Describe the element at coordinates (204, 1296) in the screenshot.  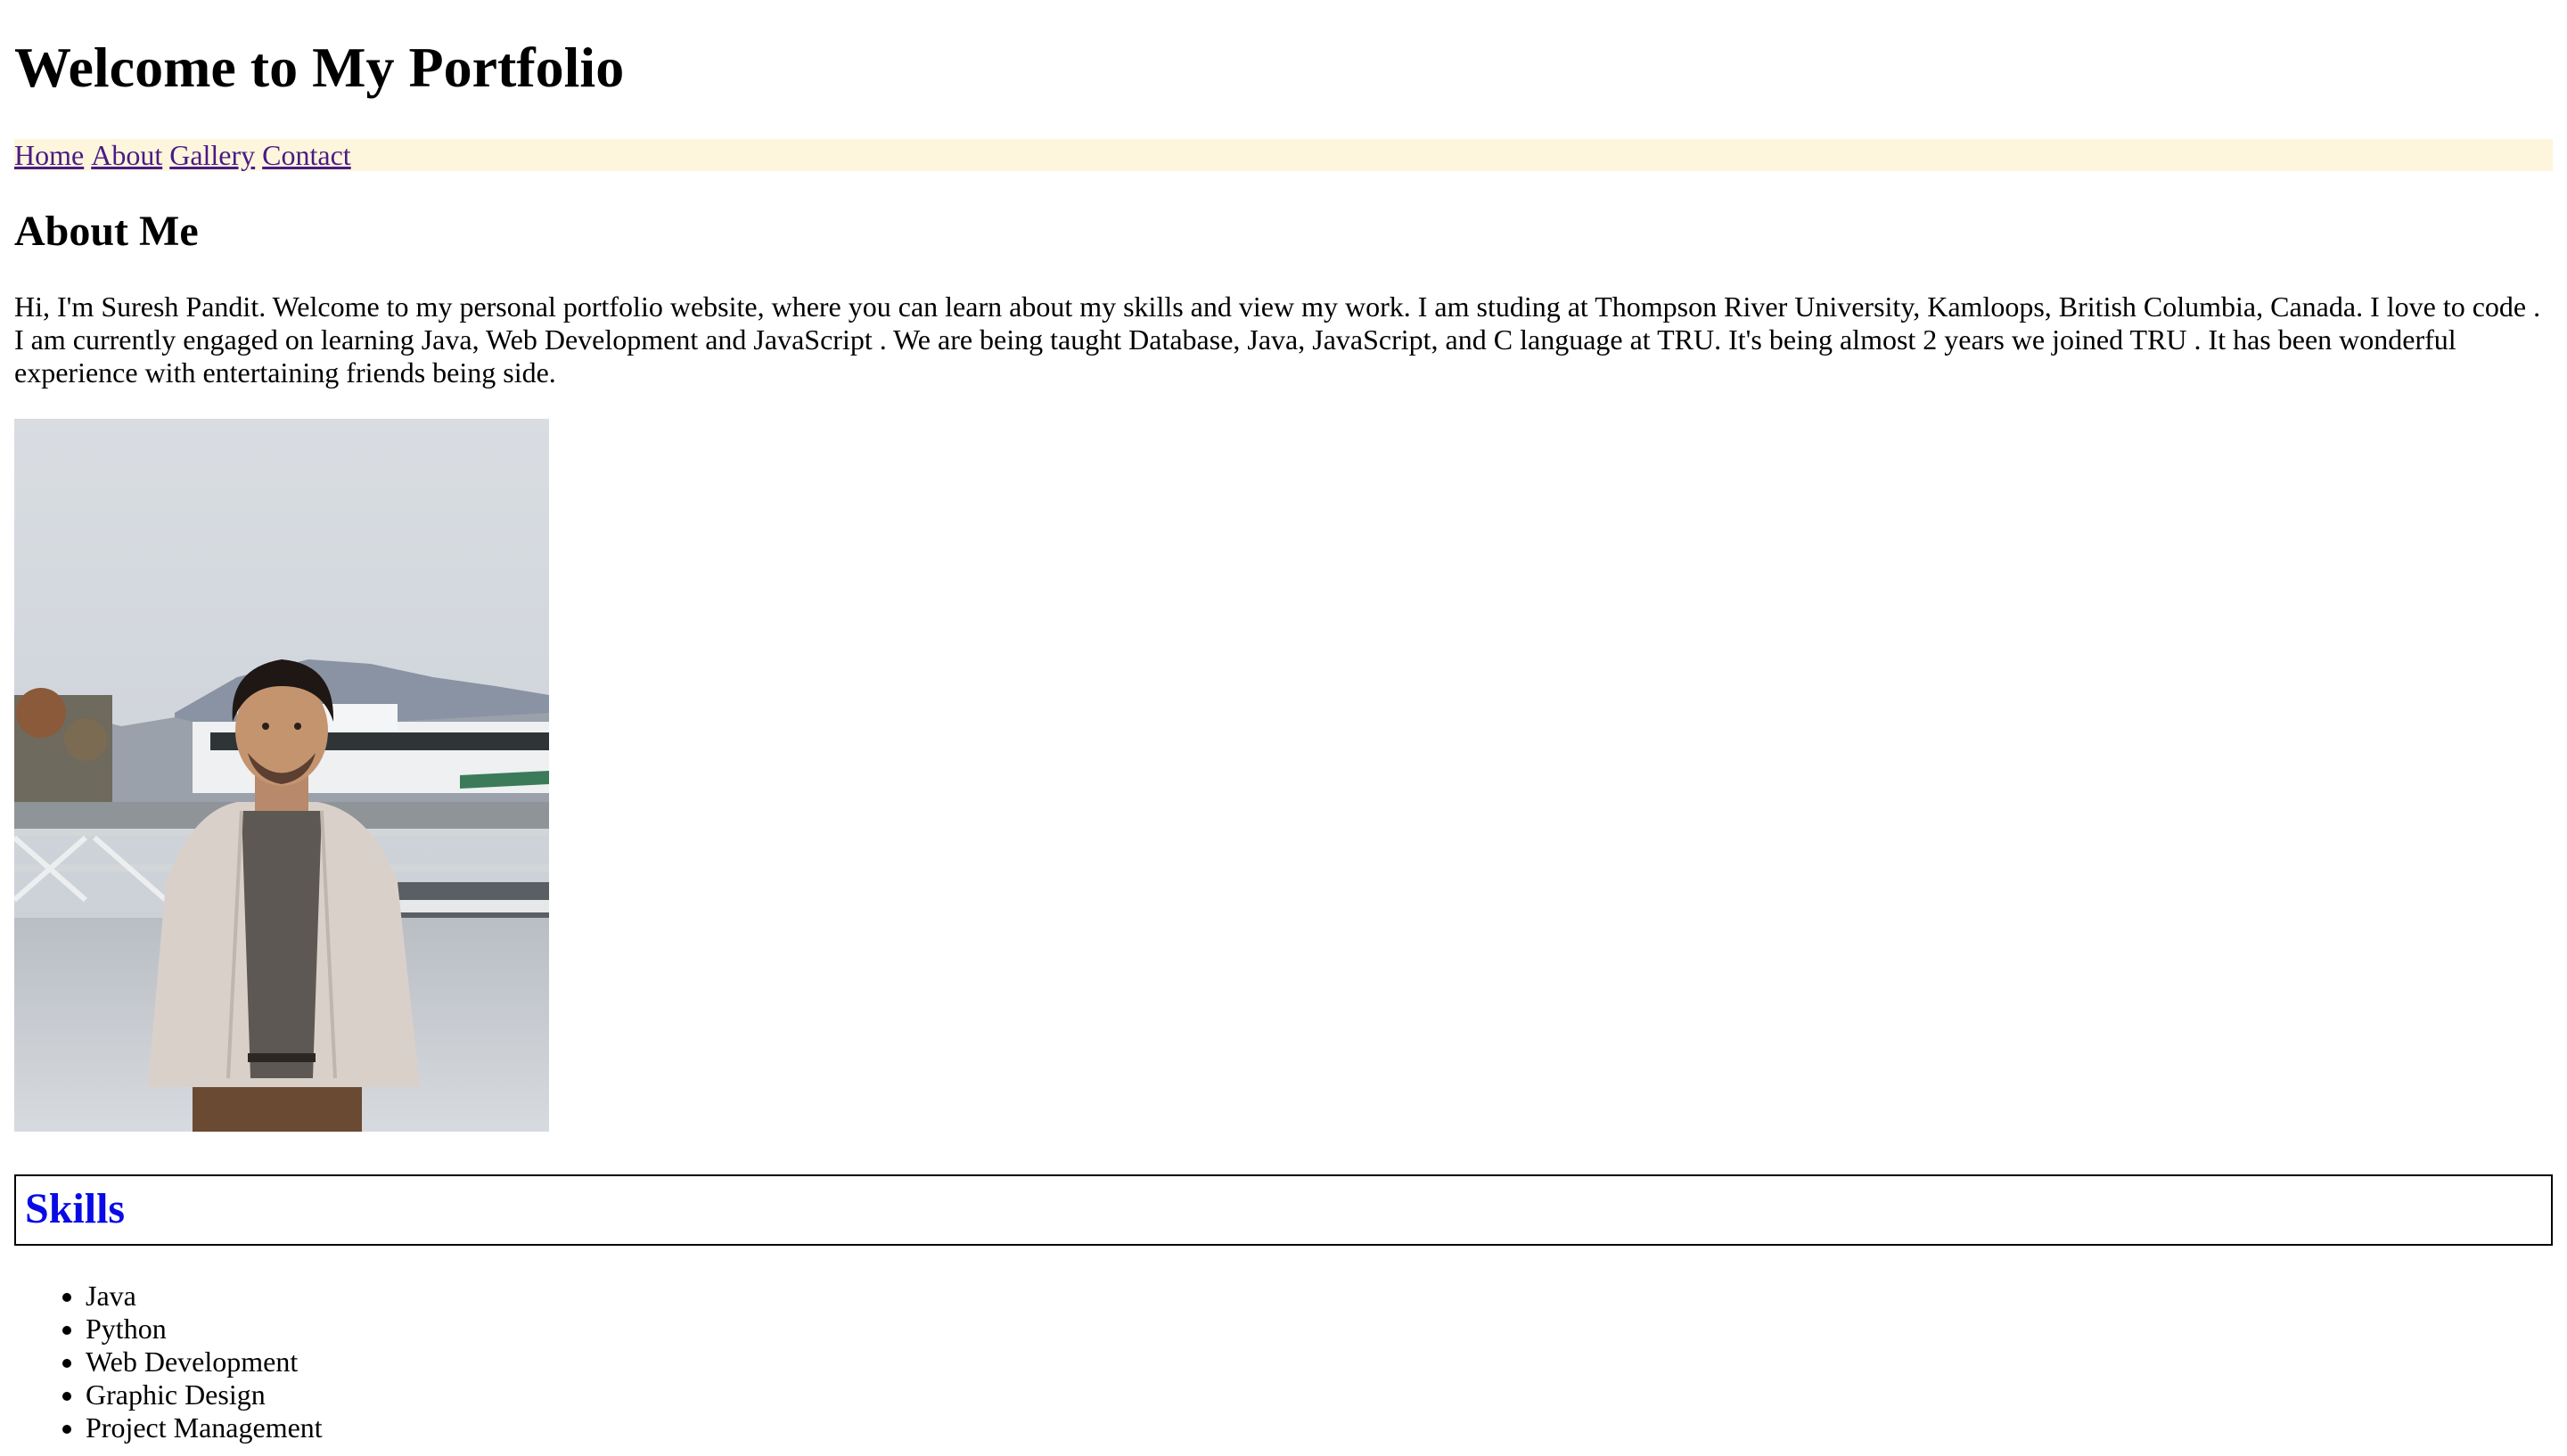
I see `skill-item: Java` at that location.